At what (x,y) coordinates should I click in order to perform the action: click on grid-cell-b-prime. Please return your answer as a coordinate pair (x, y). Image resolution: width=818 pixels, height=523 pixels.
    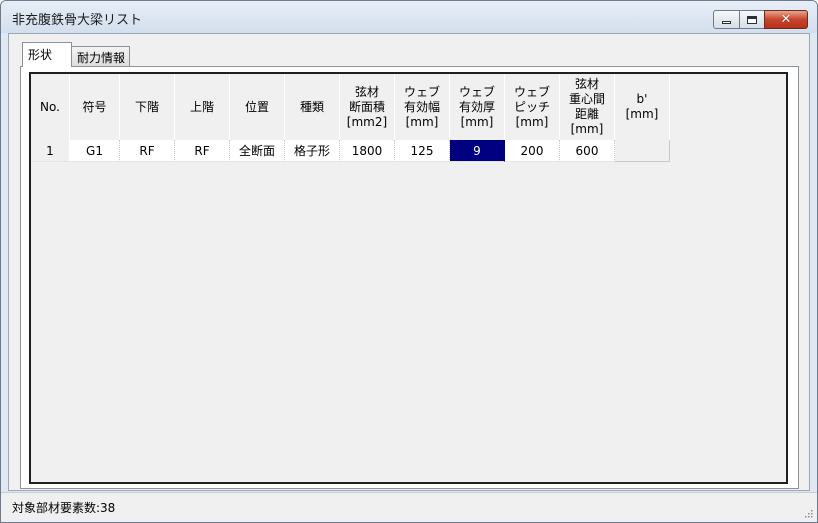
    Looking at the image, I should click on (642, 151).